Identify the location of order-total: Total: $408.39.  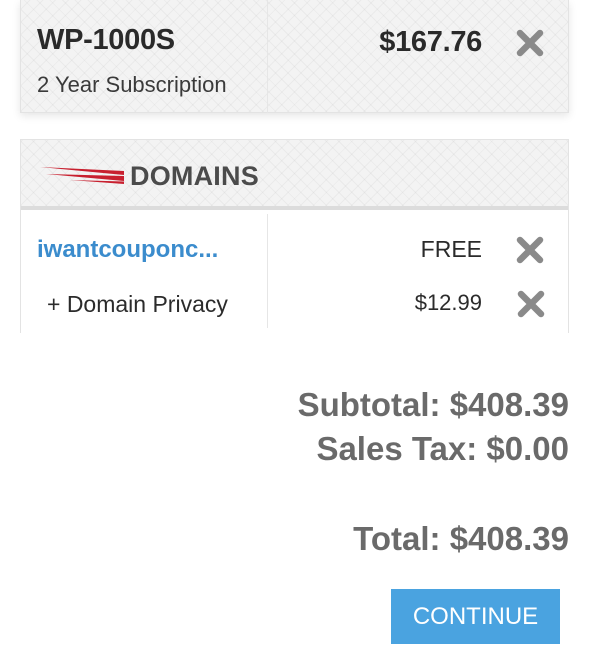
(461, 538).